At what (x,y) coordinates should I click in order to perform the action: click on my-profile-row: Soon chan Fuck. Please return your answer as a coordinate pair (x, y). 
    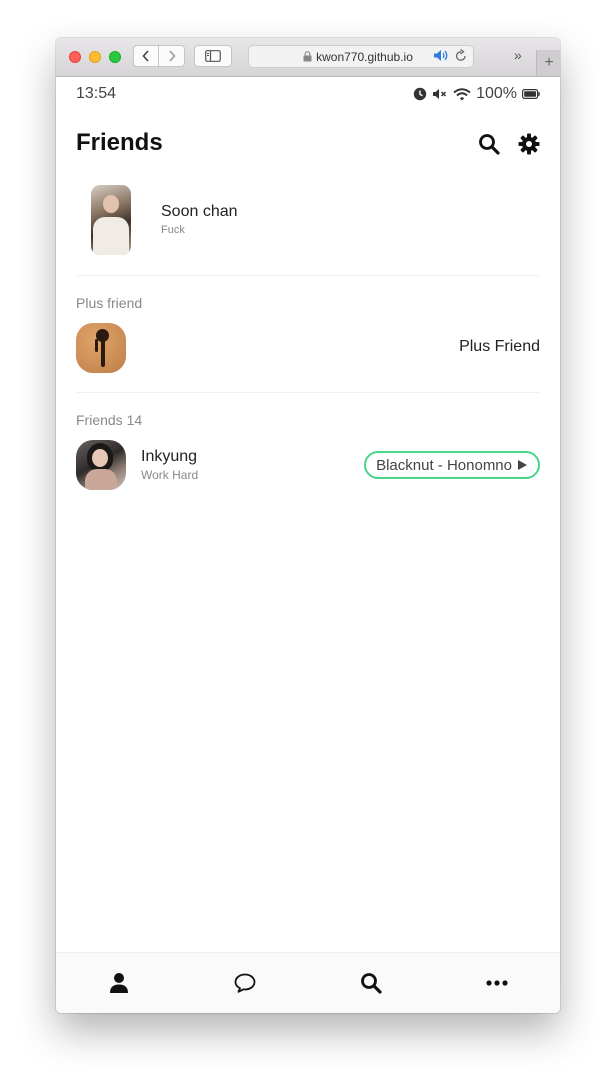
    Looking at the image, I should click on (308, 221).